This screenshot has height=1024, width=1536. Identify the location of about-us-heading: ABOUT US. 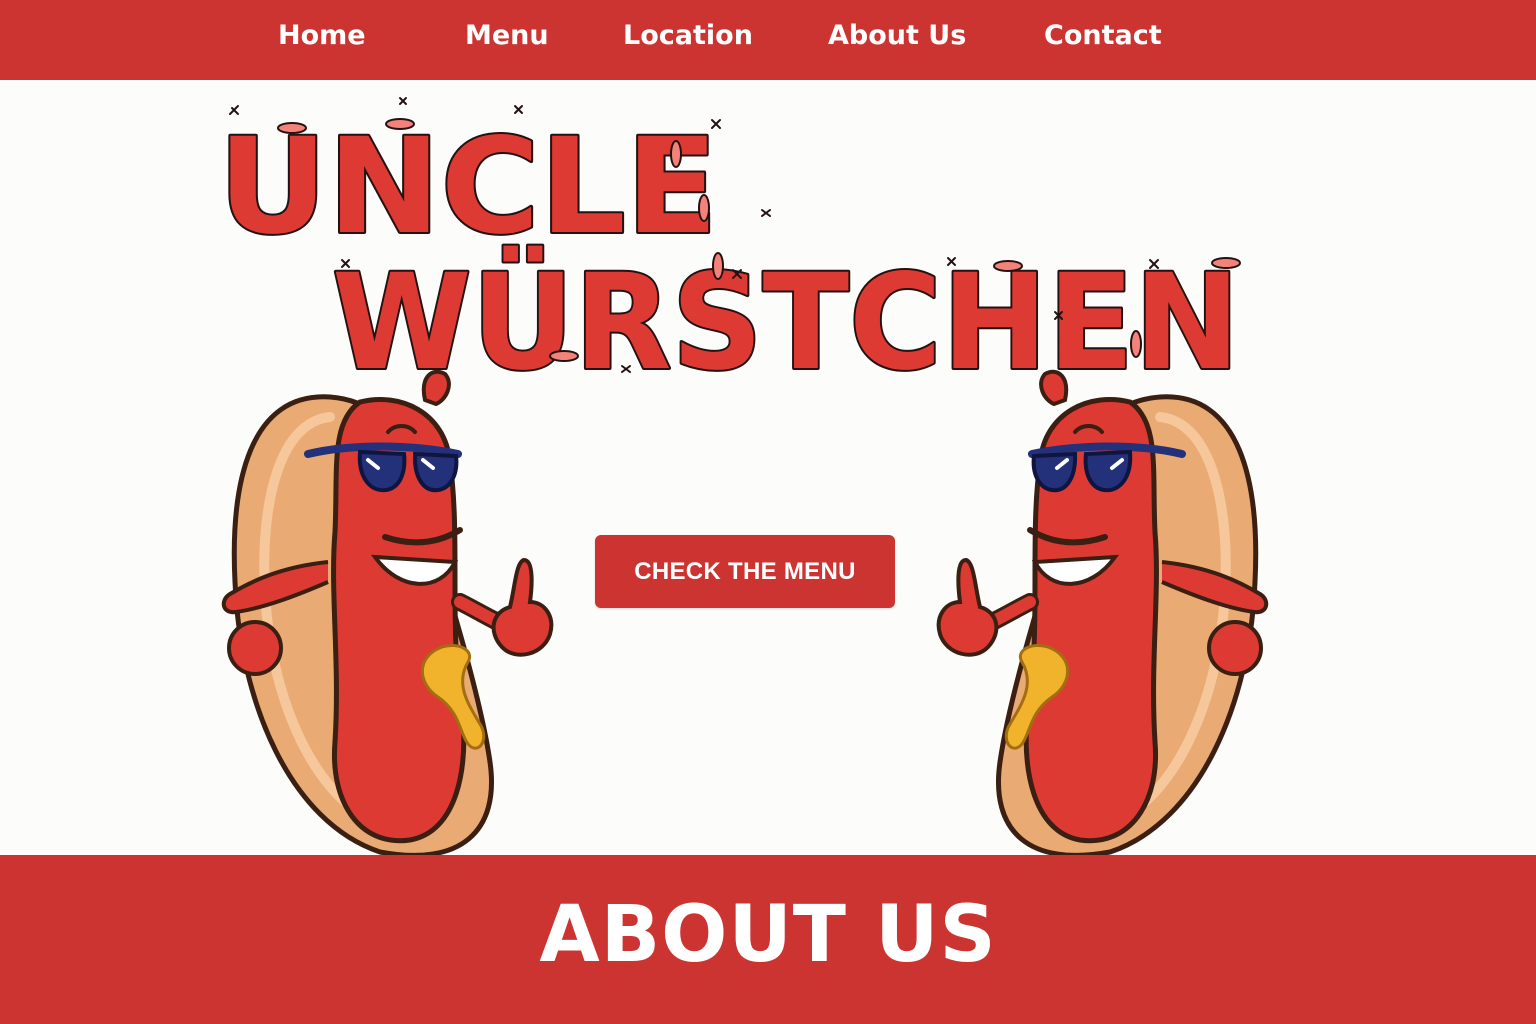
(768, 935).